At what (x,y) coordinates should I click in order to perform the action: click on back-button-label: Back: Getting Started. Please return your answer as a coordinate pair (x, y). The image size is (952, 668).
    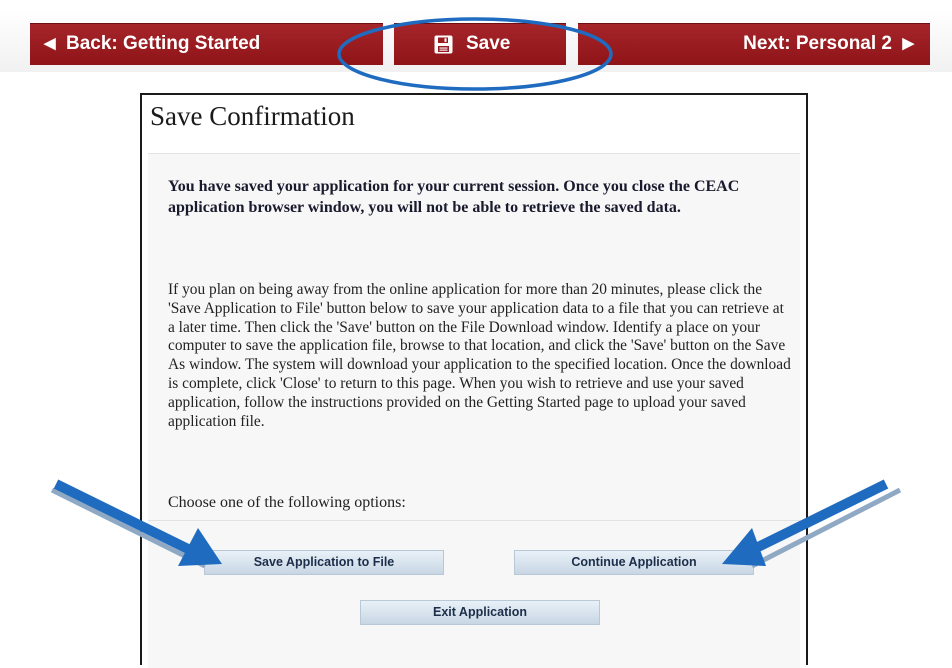
    Looking at the image, I should click on (163, 43).